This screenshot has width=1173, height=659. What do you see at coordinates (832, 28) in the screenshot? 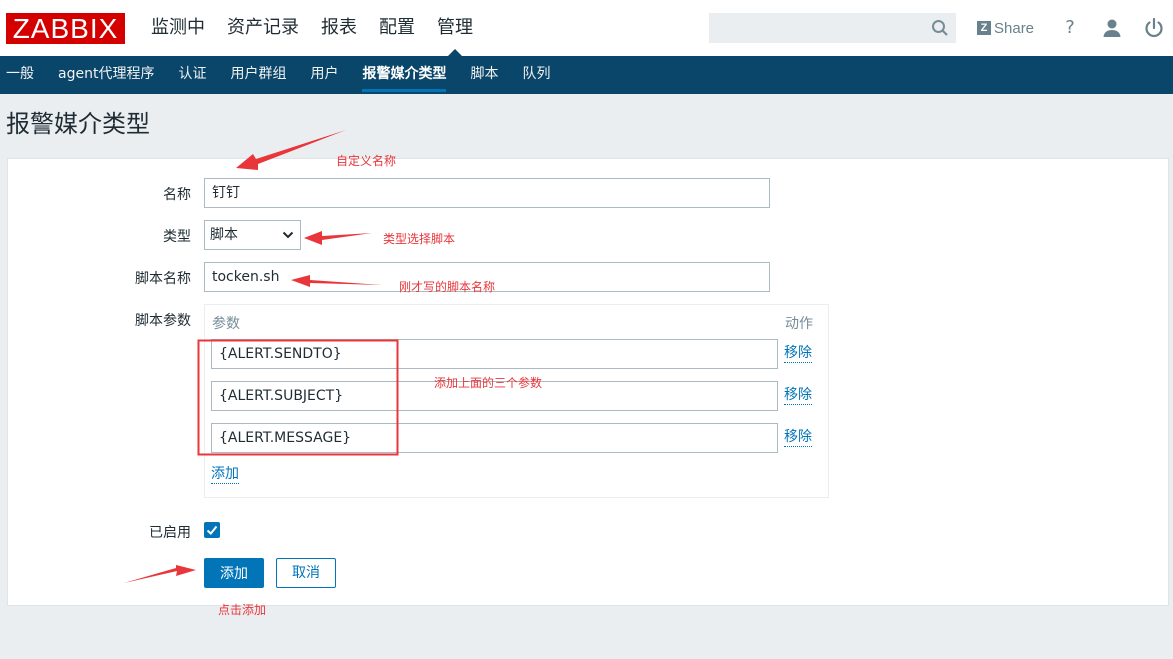
I see `search-input` at bounding box center [832, 28].